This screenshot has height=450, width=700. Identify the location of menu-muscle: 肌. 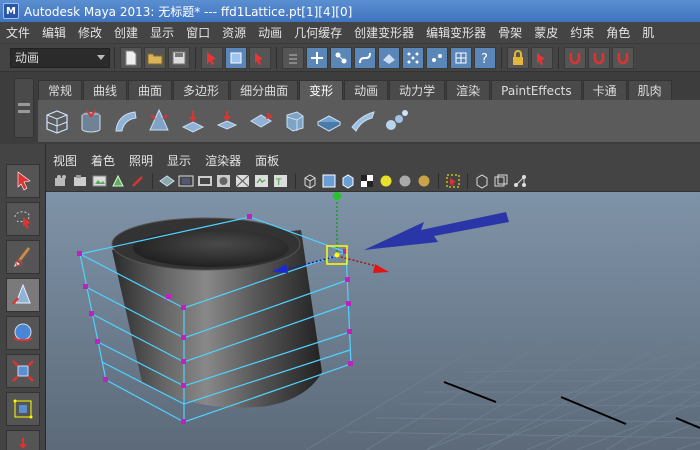
(648, 33).